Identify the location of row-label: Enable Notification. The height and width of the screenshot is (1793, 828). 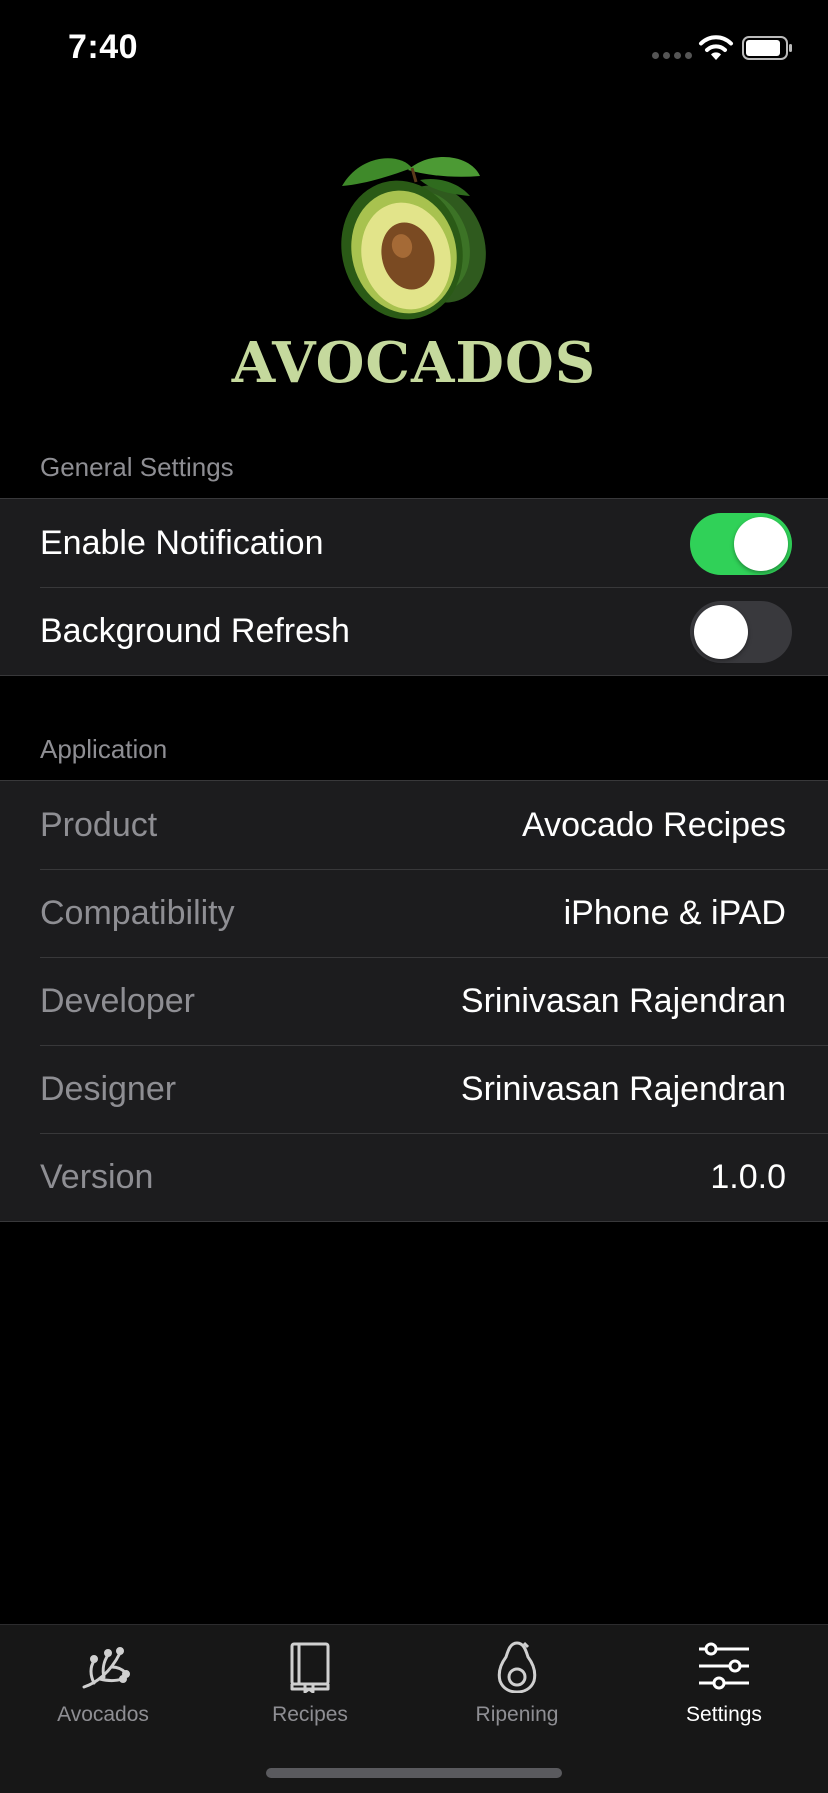
(182, 542).